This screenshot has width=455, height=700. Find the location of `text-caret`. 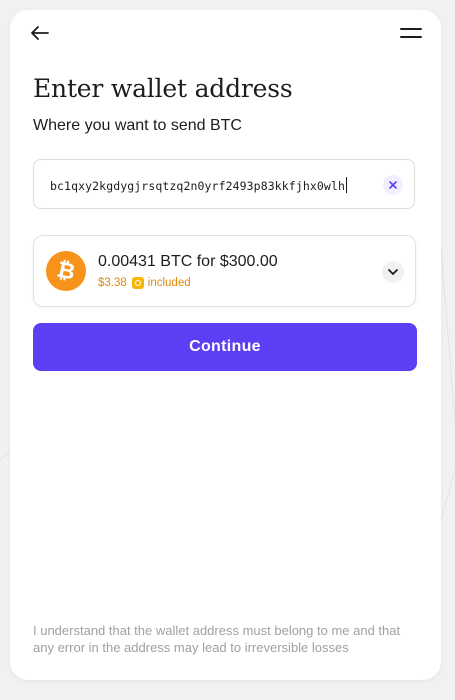

text-caret is located at coordinates (346, 185).